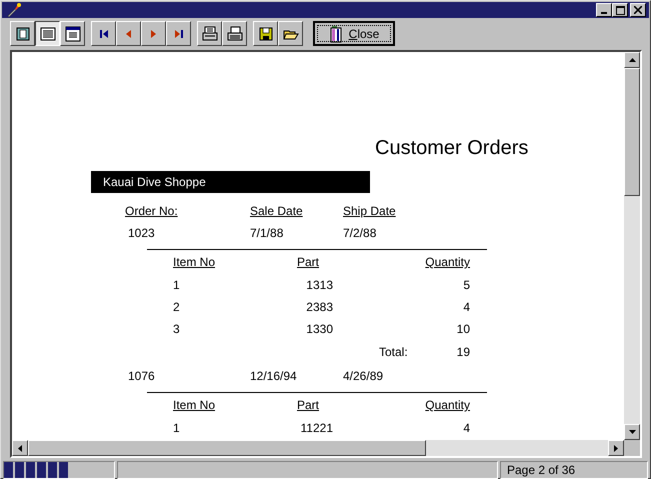 The image size is (651, 479). Describe the element at coordinates (604, 10) in the screenshot. I see `minimize-button` at that location.